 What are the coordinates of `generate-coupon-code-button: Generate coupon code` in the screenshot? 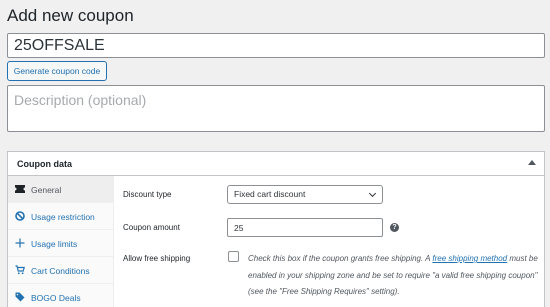 It's located at (57, 71).